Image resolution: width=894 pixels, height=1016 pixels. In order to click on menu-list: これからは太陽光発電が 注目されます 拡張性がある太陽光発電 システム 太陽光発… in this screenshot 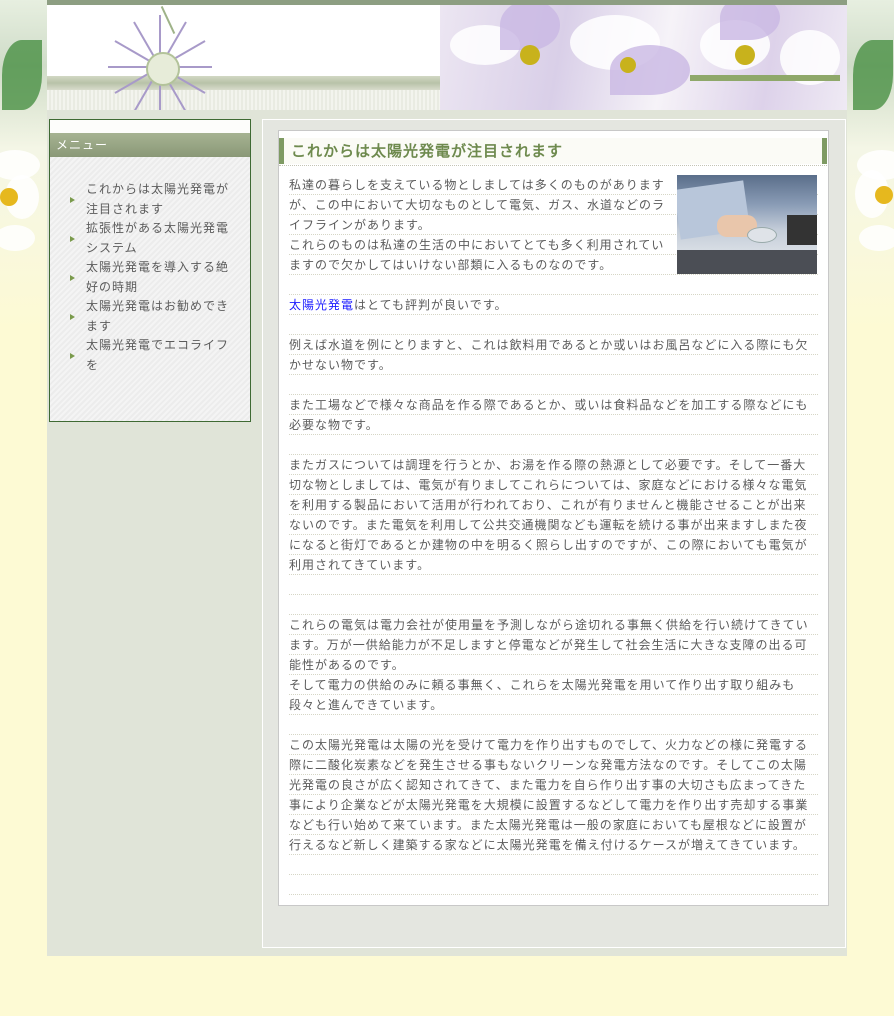, I will do `click(152, 277)`.